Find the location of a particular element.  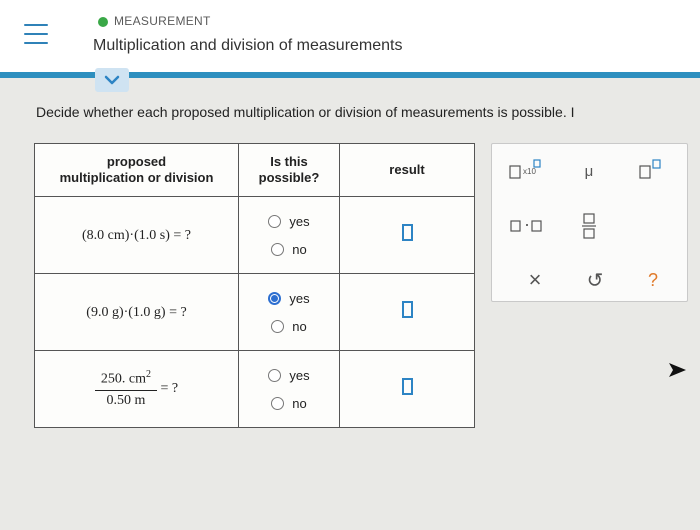

table-row: 250. cm2 0.50 m = ? yes no is located at coordinates (254, 389).